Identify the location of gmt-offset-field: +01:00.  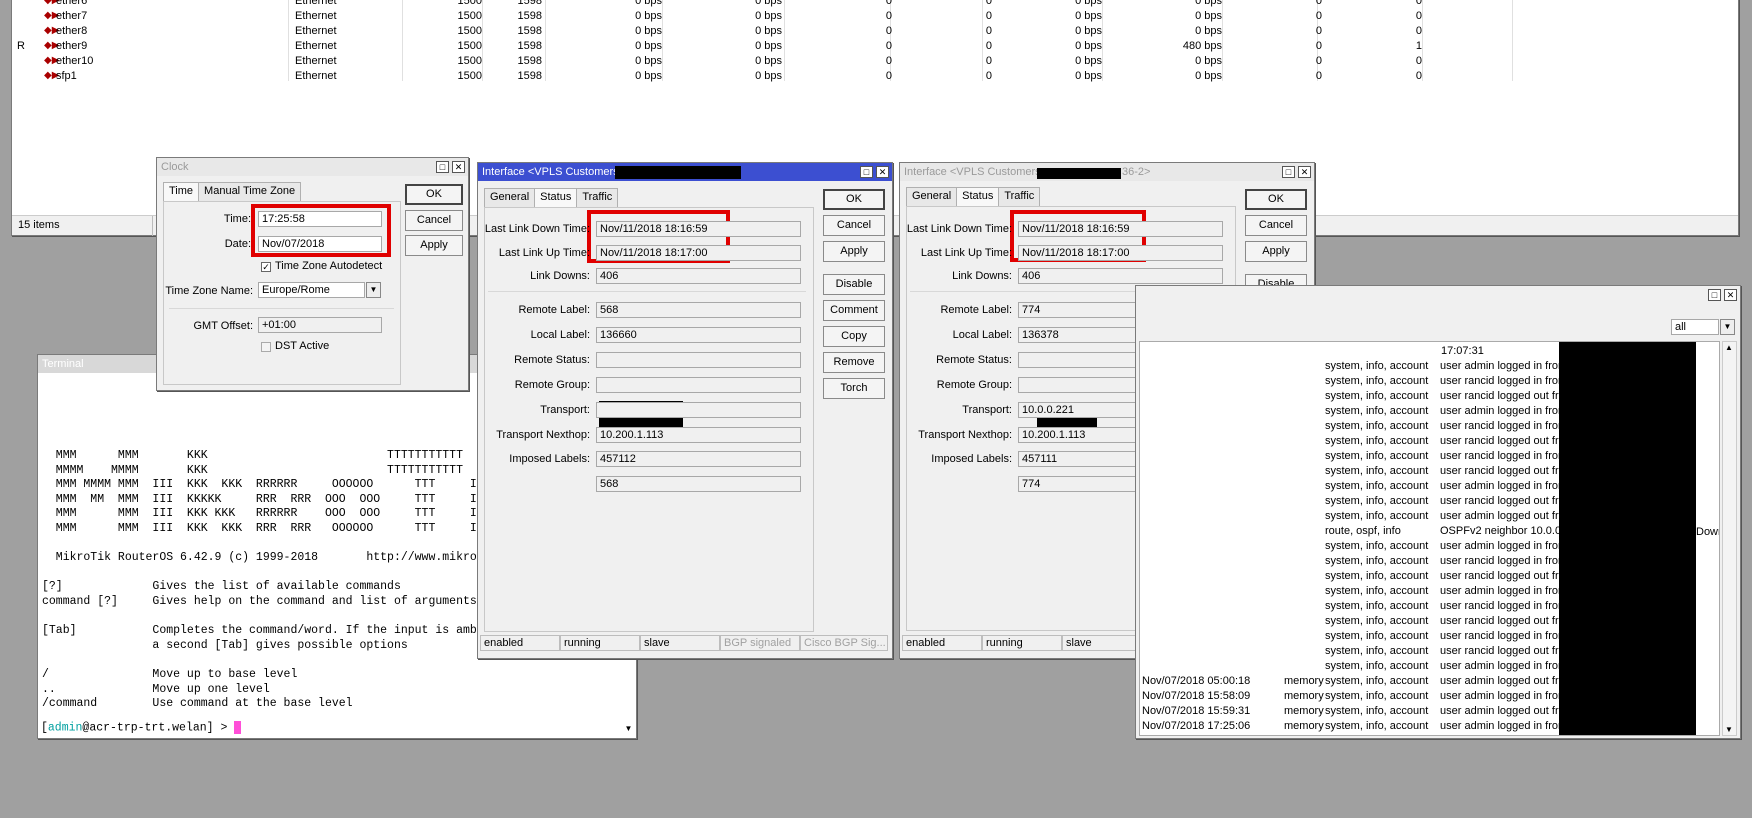
(320, 325).